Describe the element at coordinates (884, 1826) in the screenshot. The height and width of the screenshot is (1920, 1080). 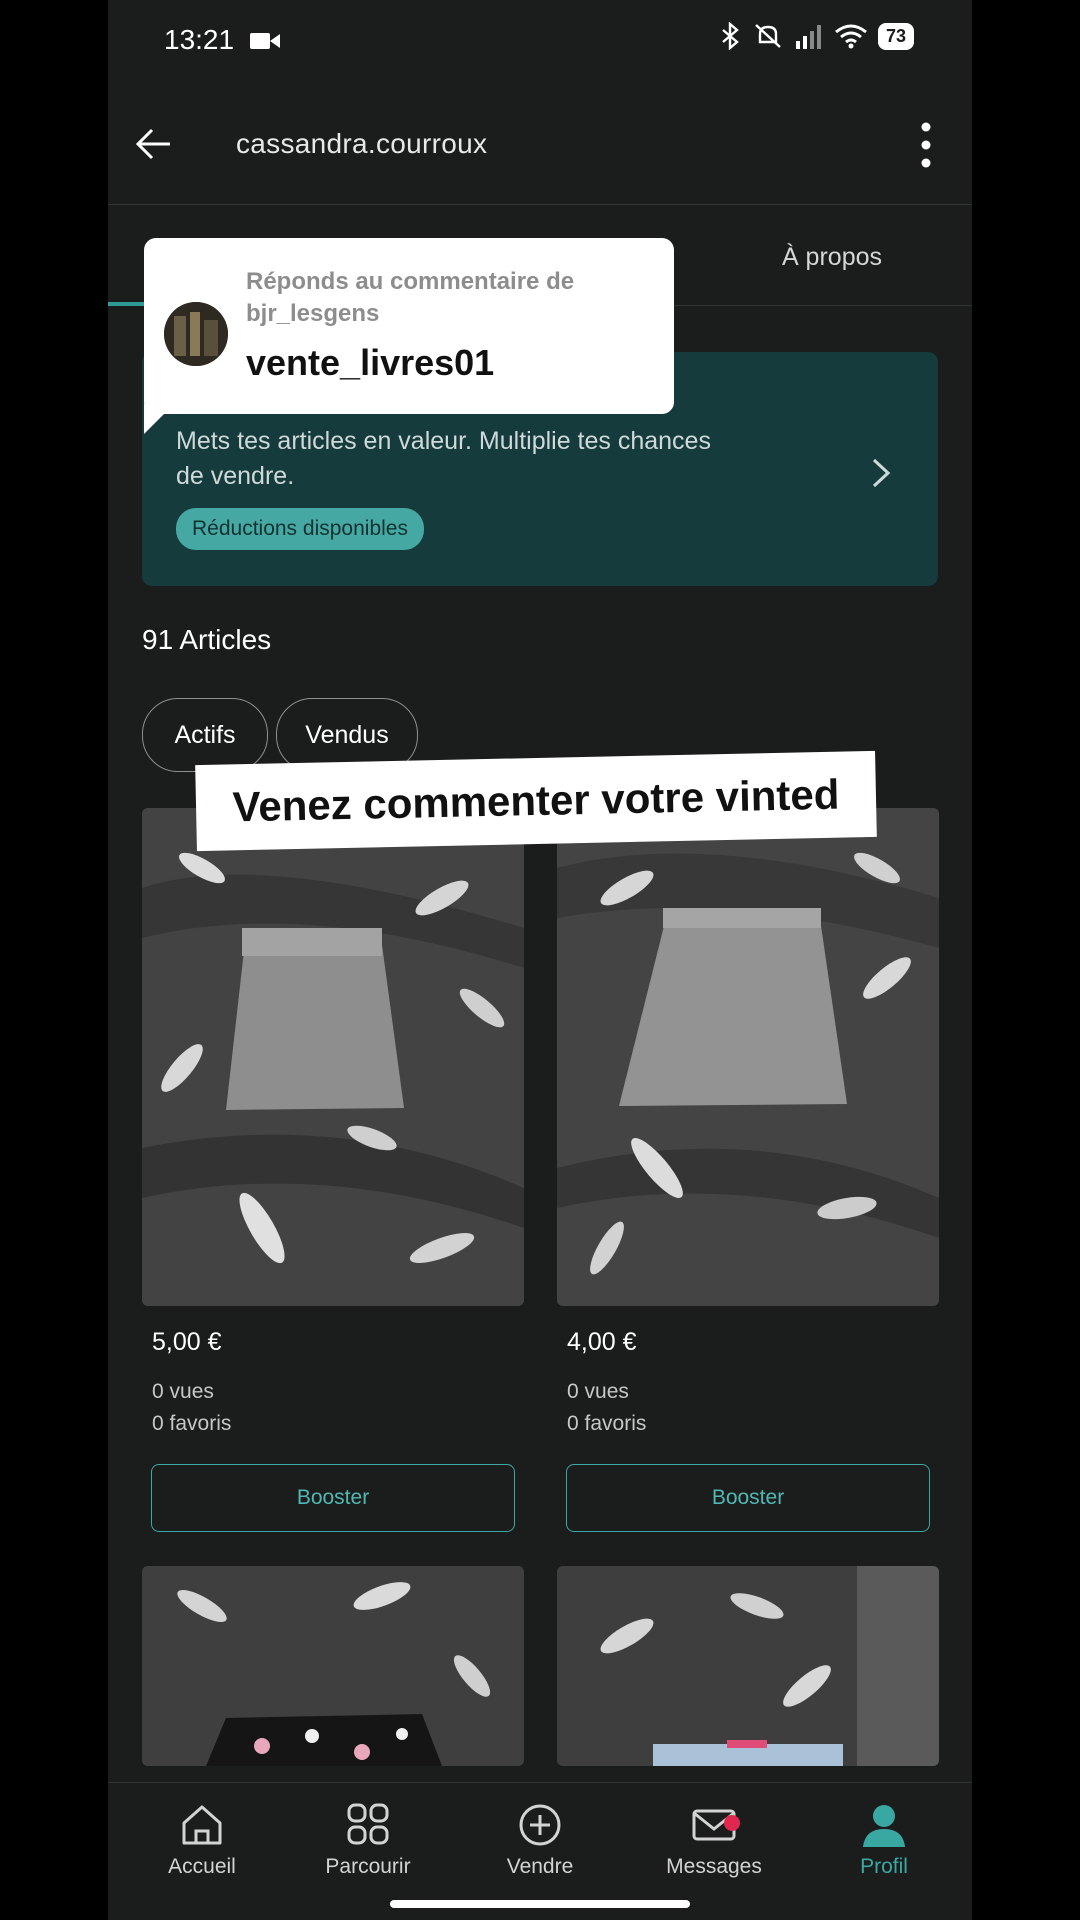
I see `person-icon` at that location.